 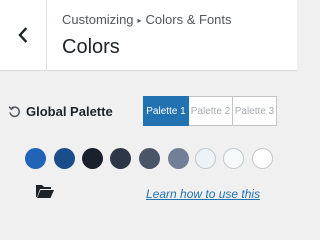 What do you see at coordinates (149, 158) in the screenshot?
I see `palette-color-5-swatch` at bounding box center [149, 158].